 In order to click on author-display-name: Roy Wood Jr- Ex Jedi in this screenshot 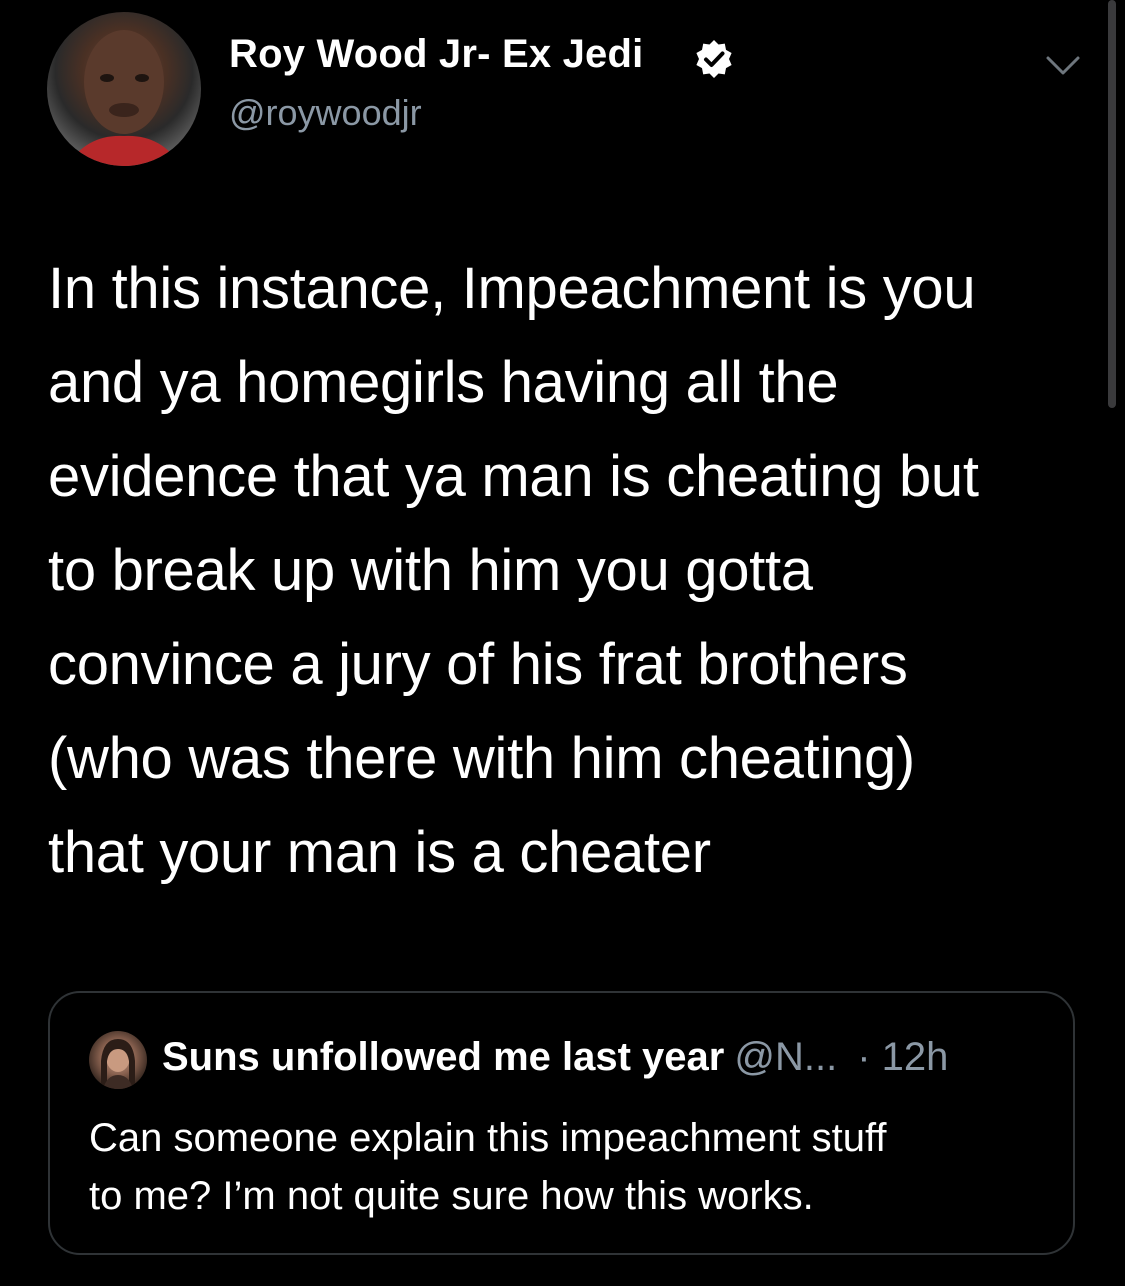, I will do `click(436, 54)`.